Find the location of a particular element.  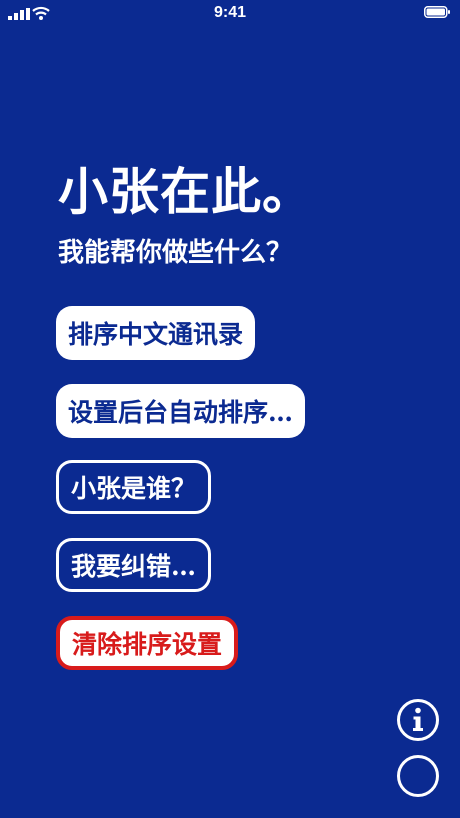

sort-contacts-button: 排序中文通讯录 is located at coordinates (156, 333).